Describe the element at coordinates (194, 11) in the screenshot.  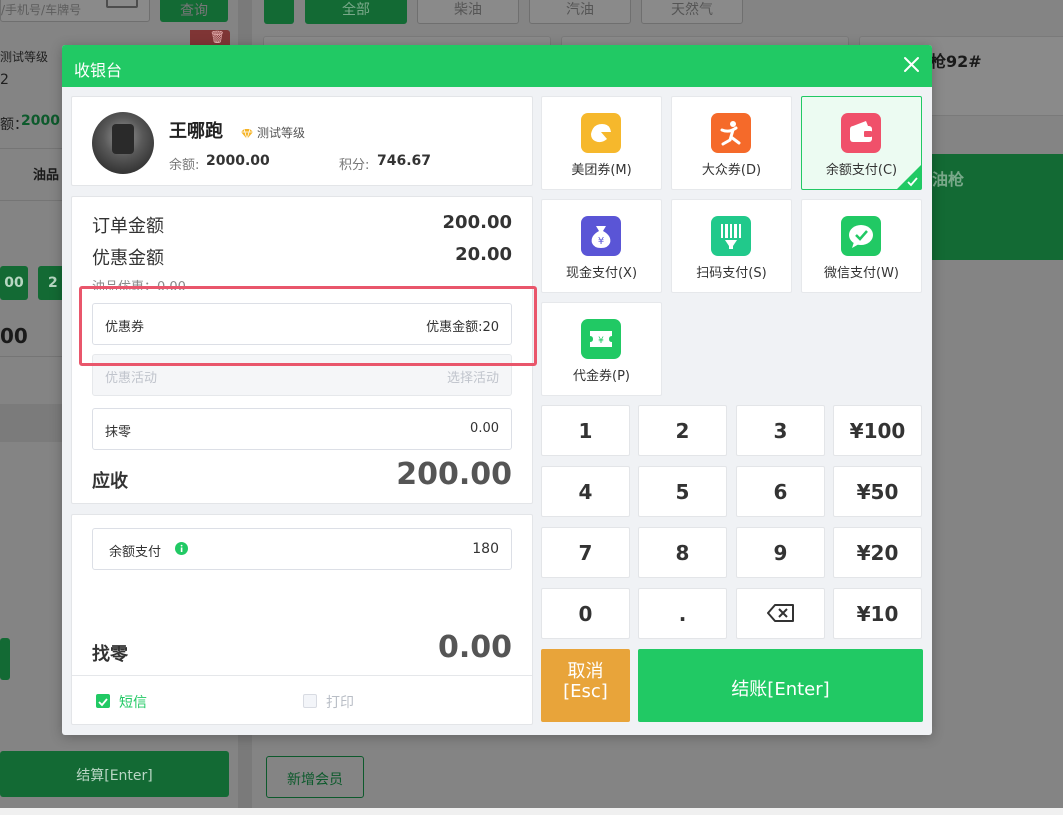
I see `query-button: 查询` at that location.